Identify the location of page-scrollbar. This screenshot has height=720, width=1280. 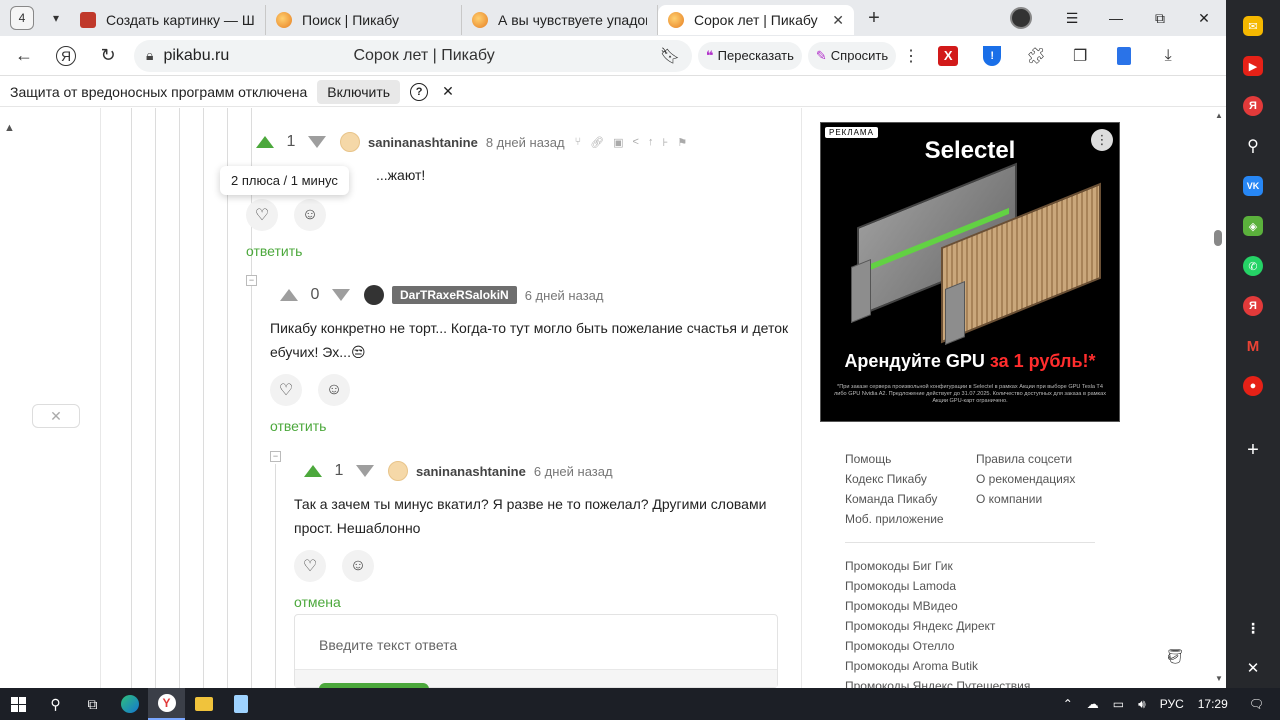
(1219, 398).